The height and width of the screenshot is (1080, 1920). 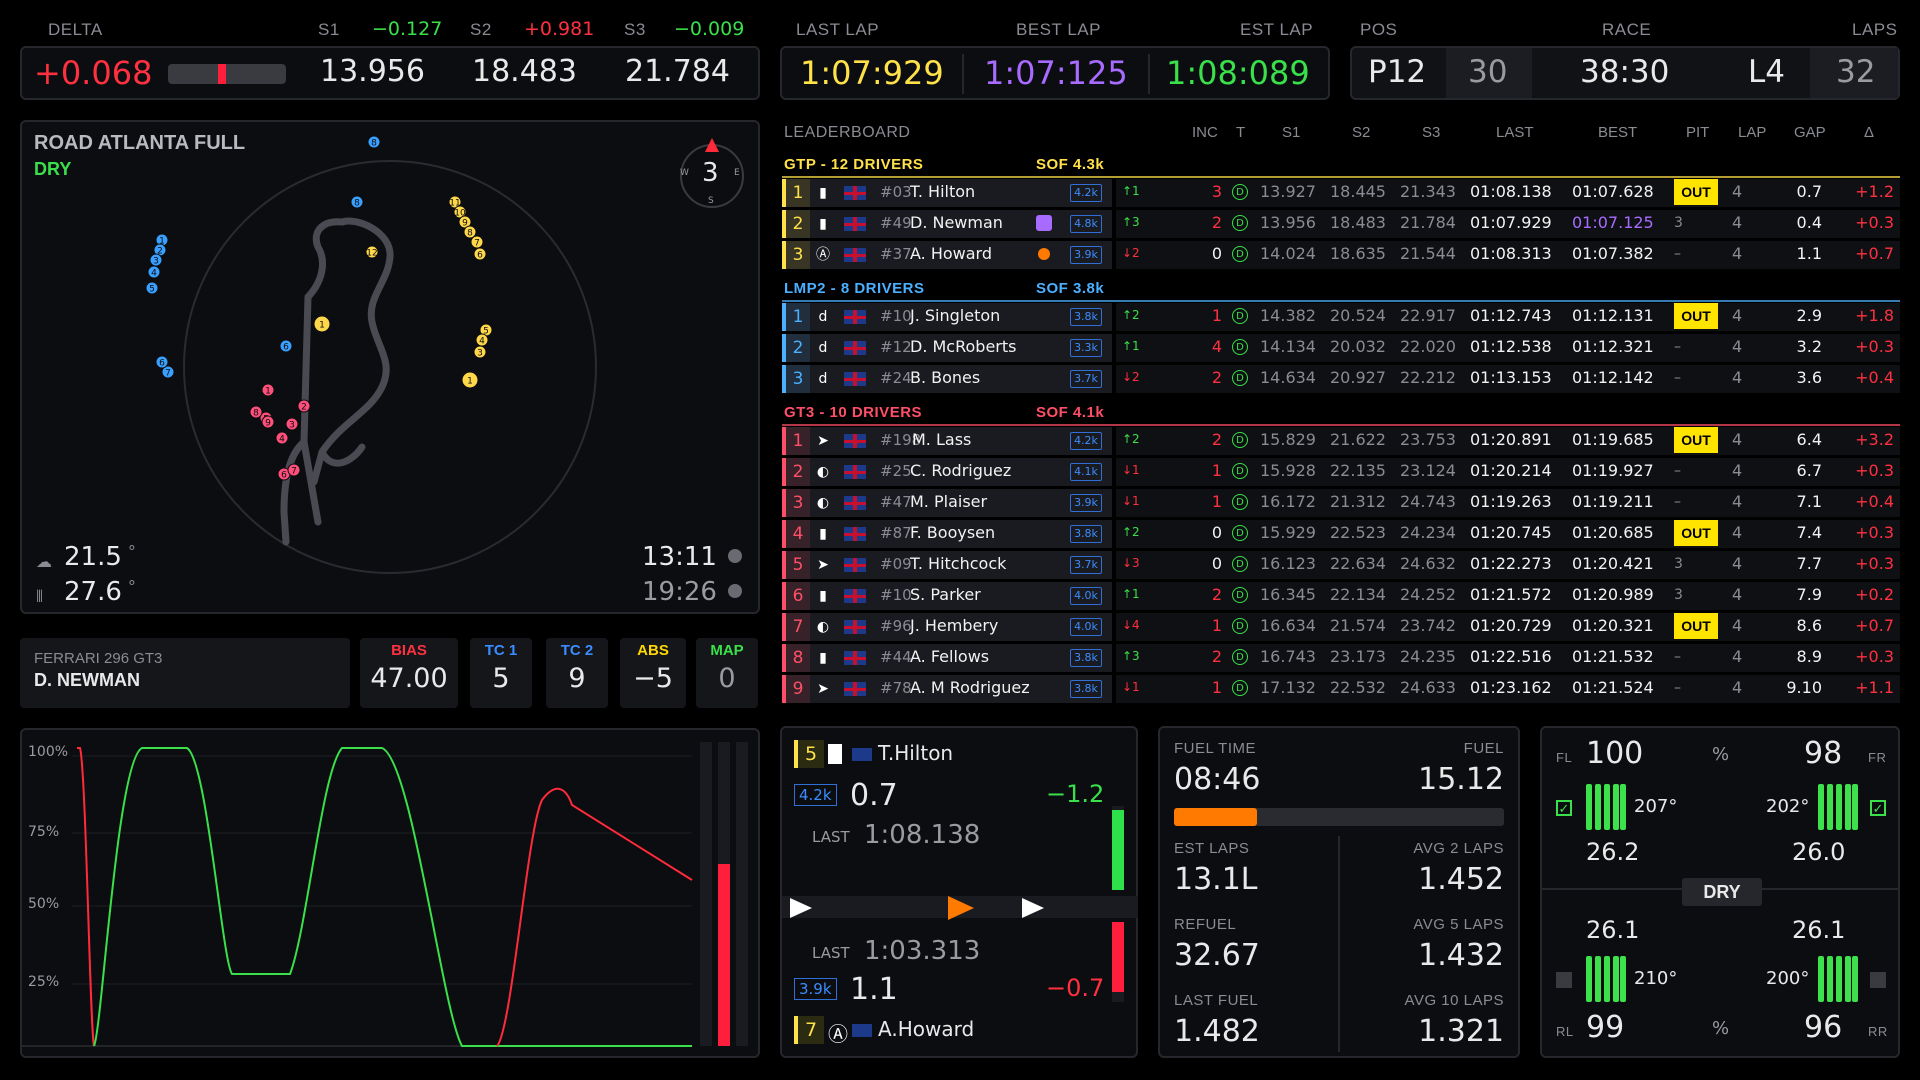 I want to click on pos-label: POS, so click(x=1379, y=29).